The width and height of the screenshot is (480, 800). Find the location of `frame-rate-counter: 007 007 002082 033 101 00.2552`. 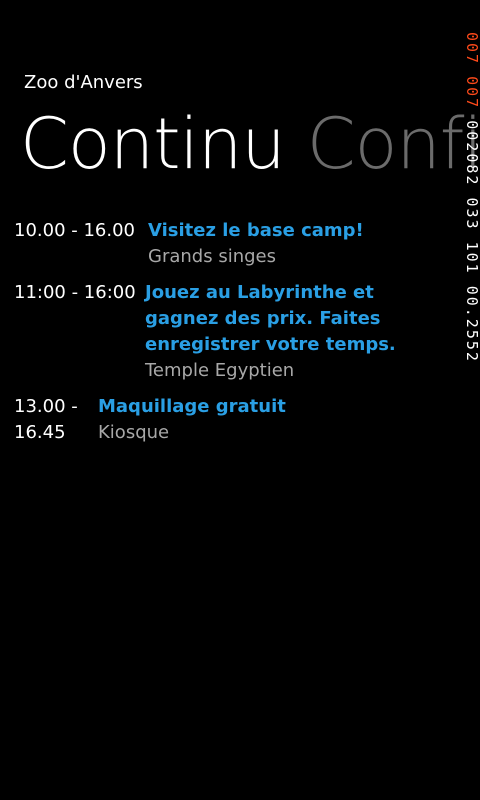

frame-rate-counter: 007 007 002082 033 101 00.2552 is located at coordinates (471, 222).